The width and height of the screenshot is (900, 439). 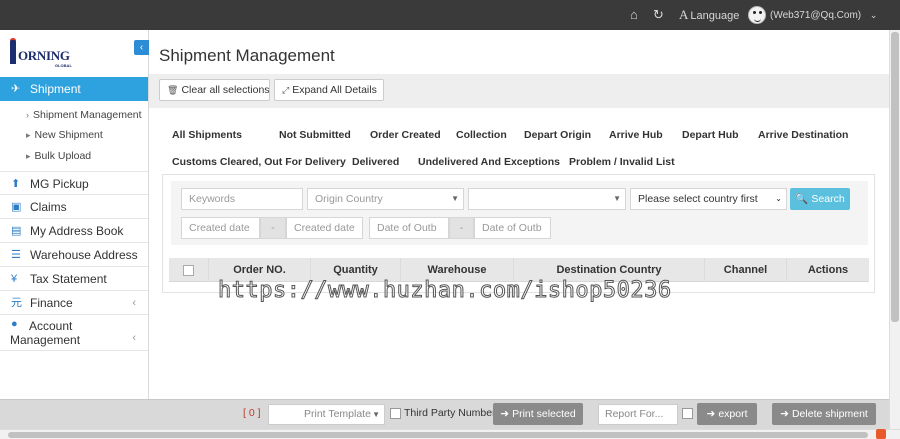 I want to click on sidebar-item-tax-statement: ¥ Tax Statement, so click(x=74, y=279).